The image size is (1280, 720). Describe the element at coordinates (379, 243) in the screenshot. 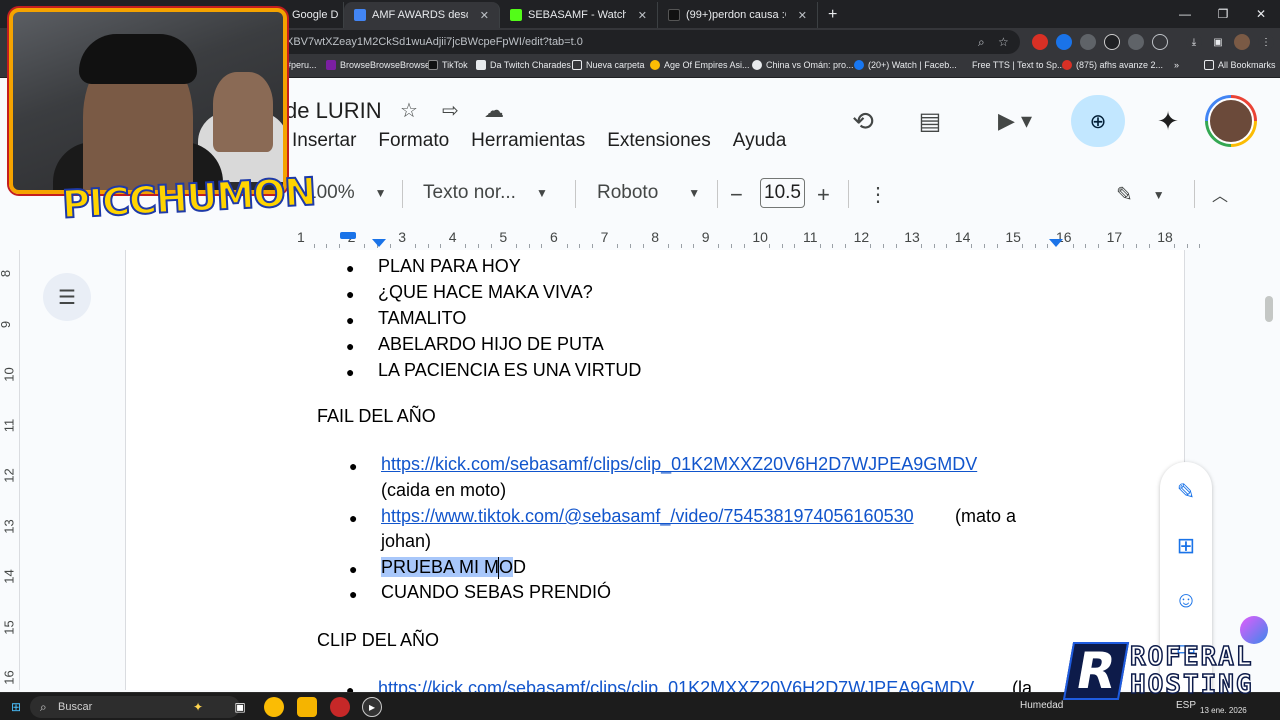

I see `first-line-indent-marker` at that location.